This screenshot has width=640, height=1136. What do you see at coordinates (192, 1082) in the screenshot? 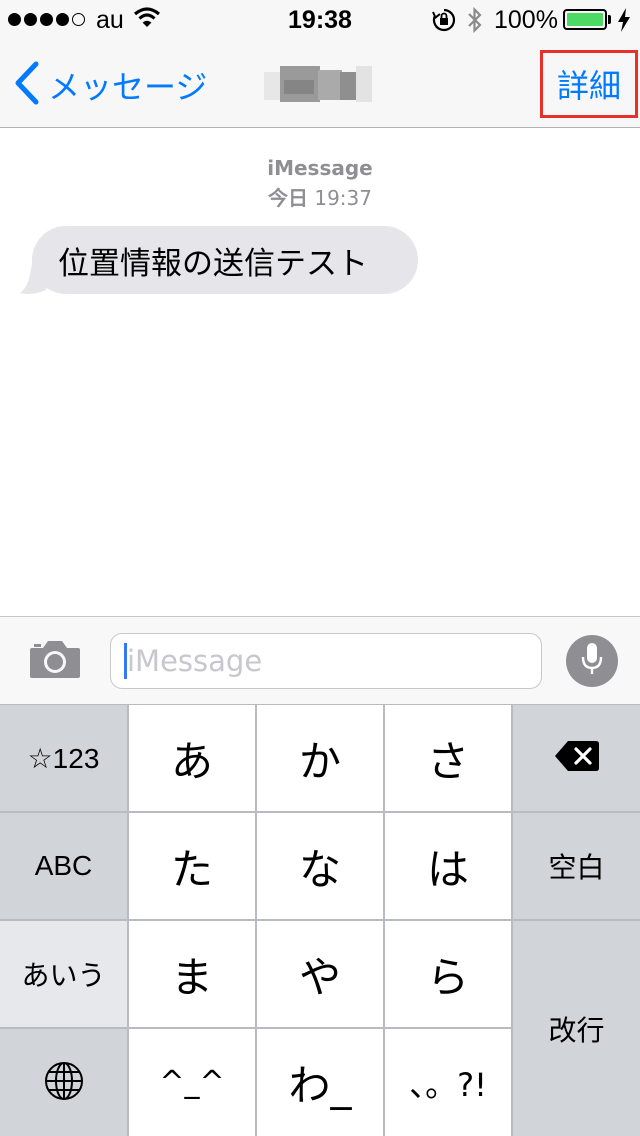
I see `key-emoticon: ^_^` at bounding box center [192, 1082].